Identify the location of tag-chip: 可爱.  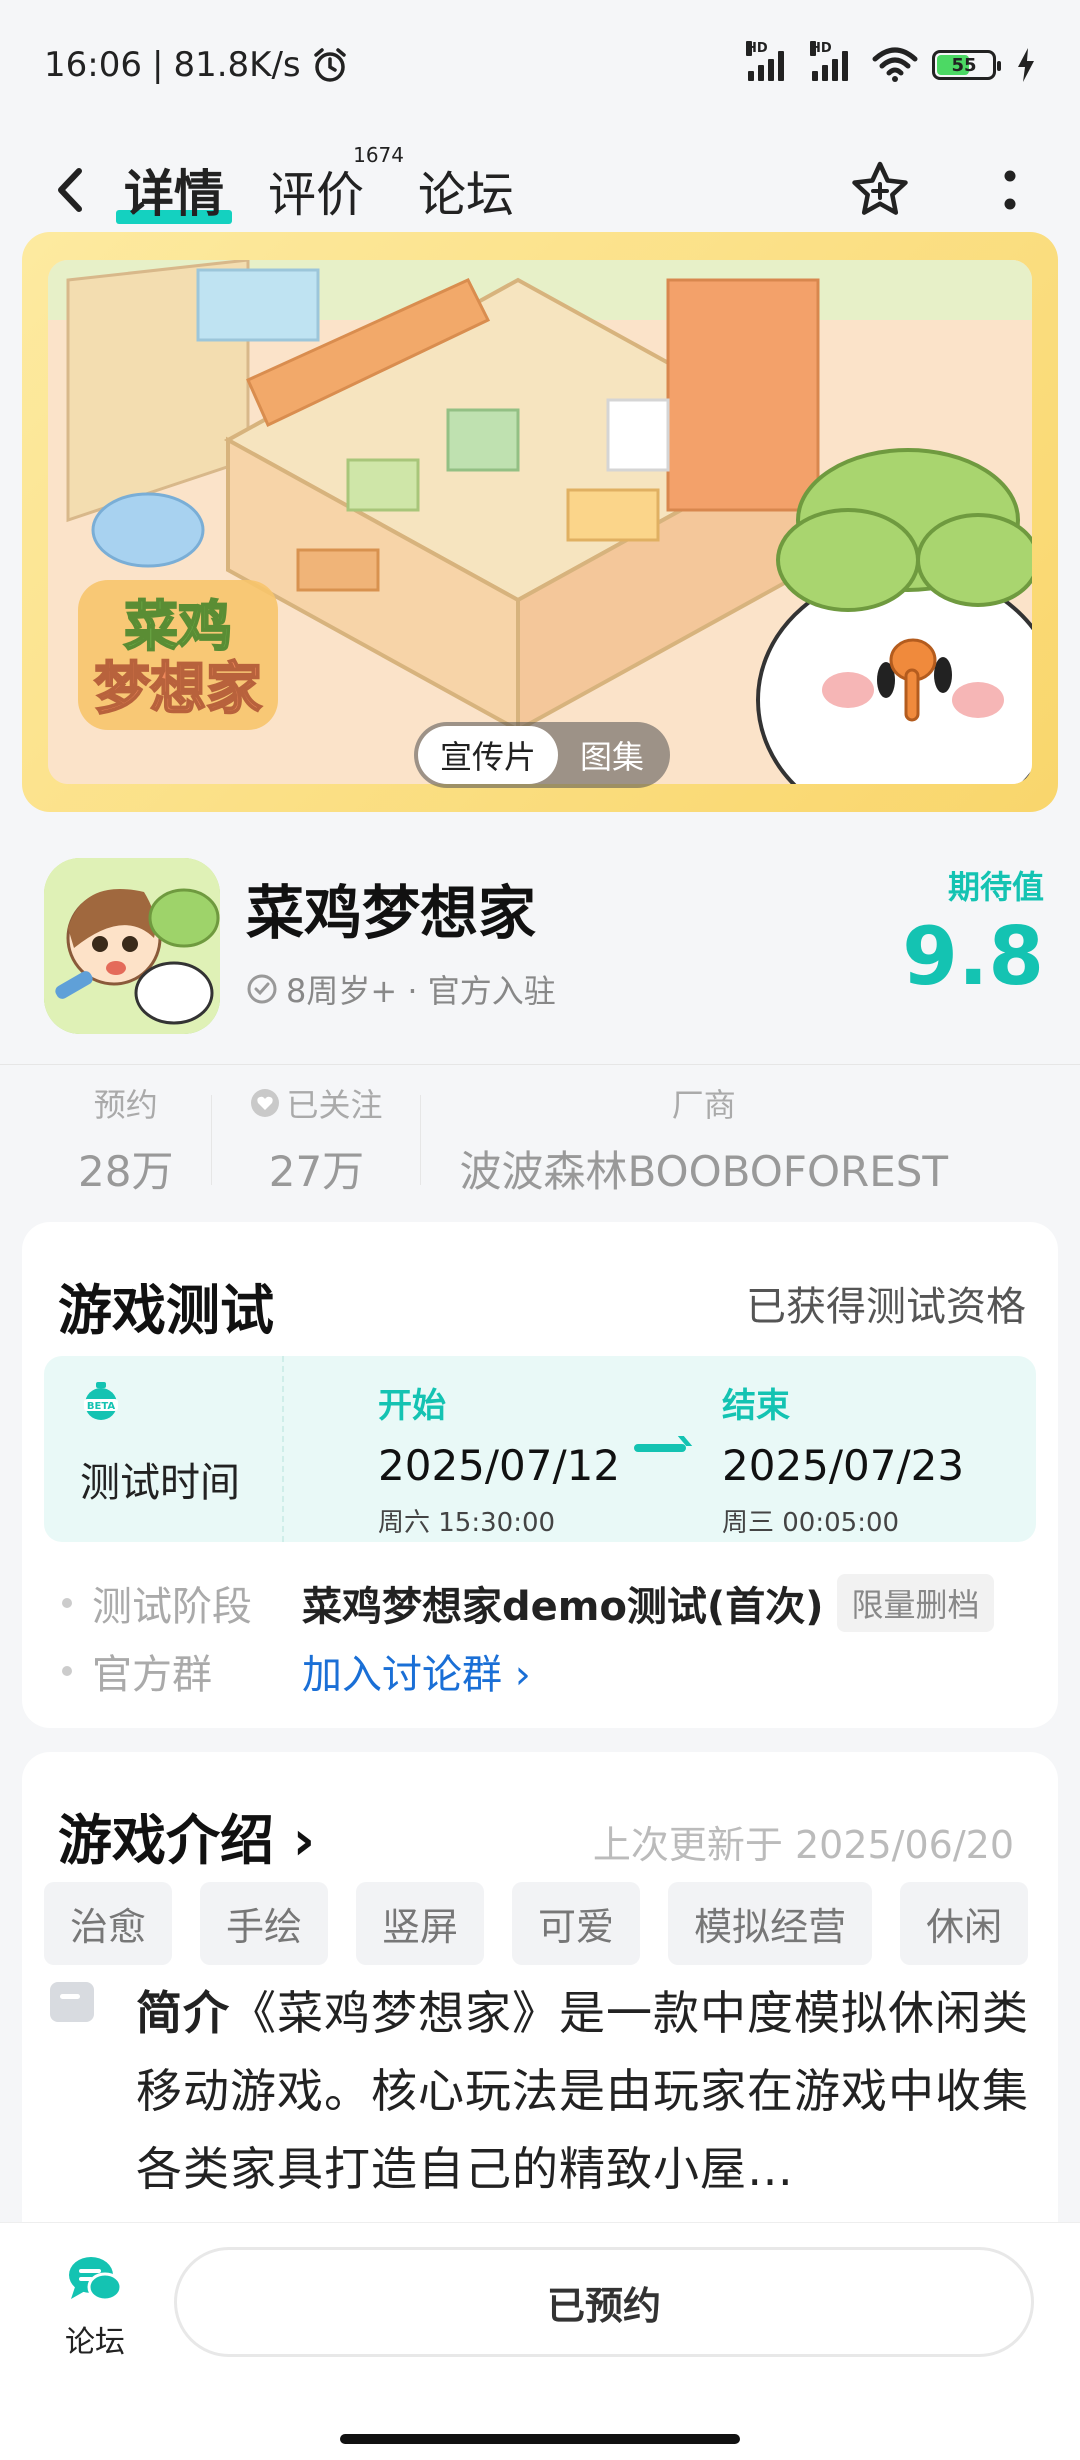
(576, 1923).